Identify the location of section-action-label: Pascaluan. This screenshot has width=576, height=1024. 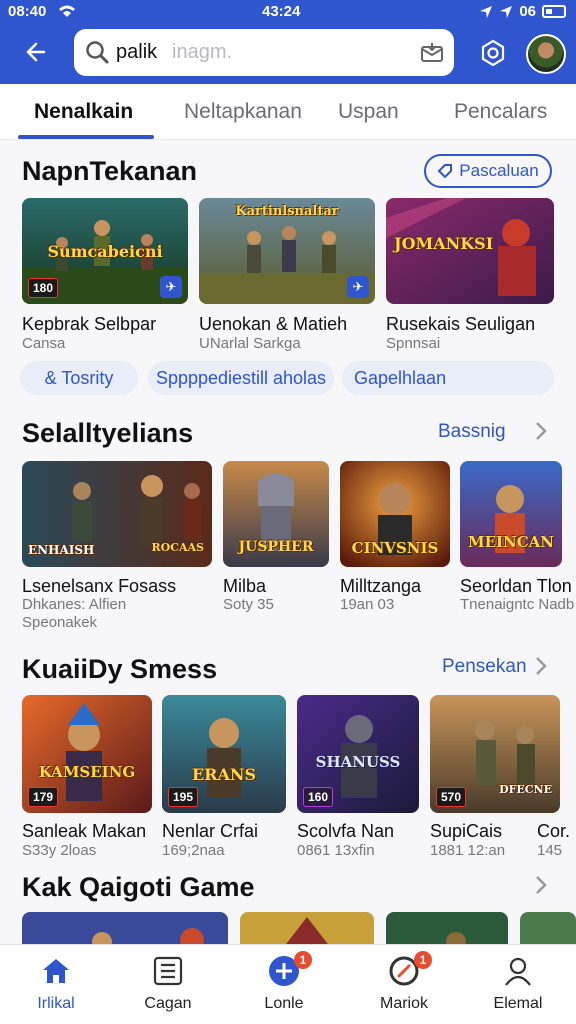
(499, 170).